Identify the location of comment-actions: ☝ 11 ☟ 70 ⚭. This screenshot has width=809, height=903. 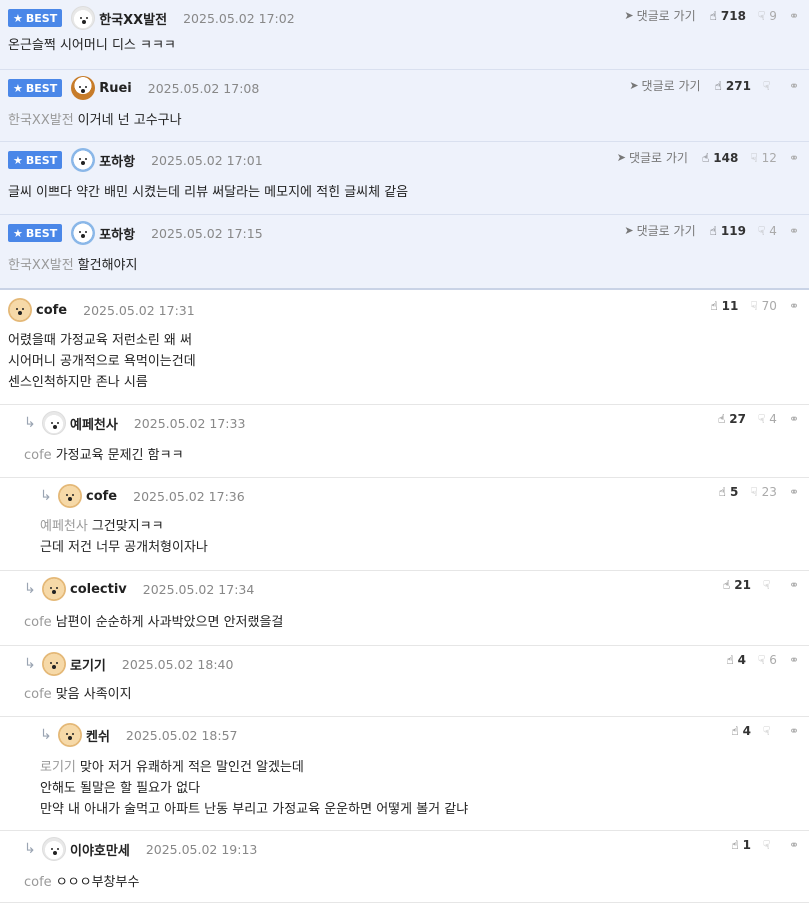
(754, 306).